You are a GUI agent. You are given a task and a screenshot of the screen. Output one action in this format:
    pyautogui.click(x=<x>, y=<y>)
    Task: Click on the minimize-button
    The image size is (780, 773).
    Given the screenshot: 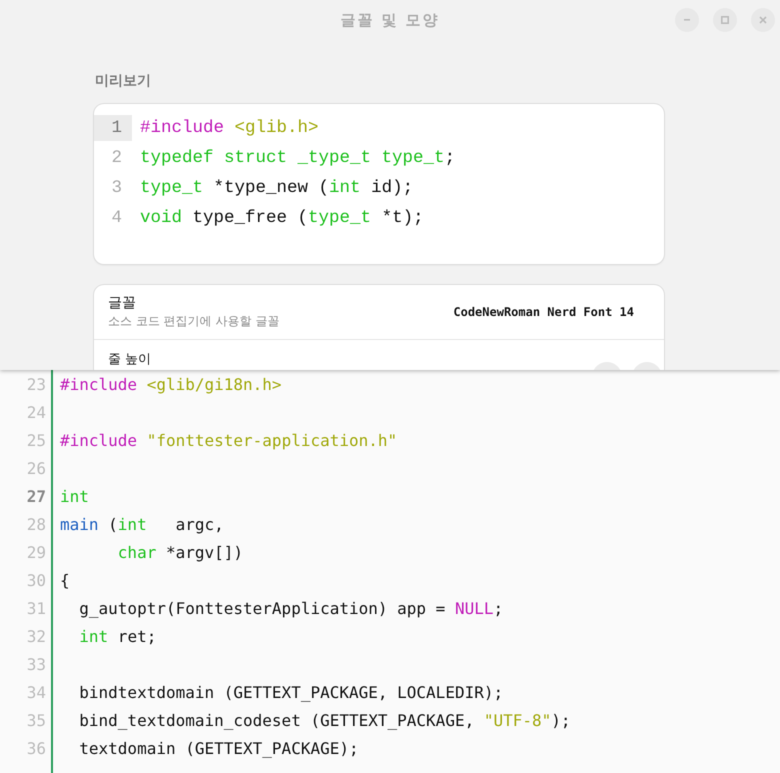 What is the action you would take?
    pyautogui.click(x=687, y=20)
    